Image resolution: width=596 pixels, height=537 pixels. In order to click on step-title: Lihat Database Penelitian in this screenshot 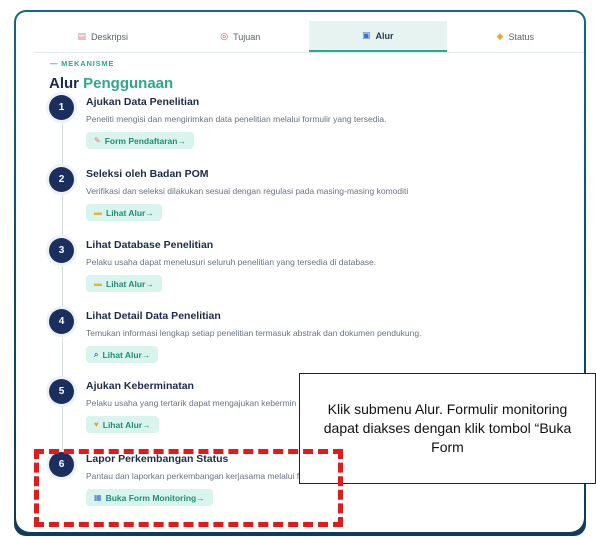, I will do `click(150, 245)`.